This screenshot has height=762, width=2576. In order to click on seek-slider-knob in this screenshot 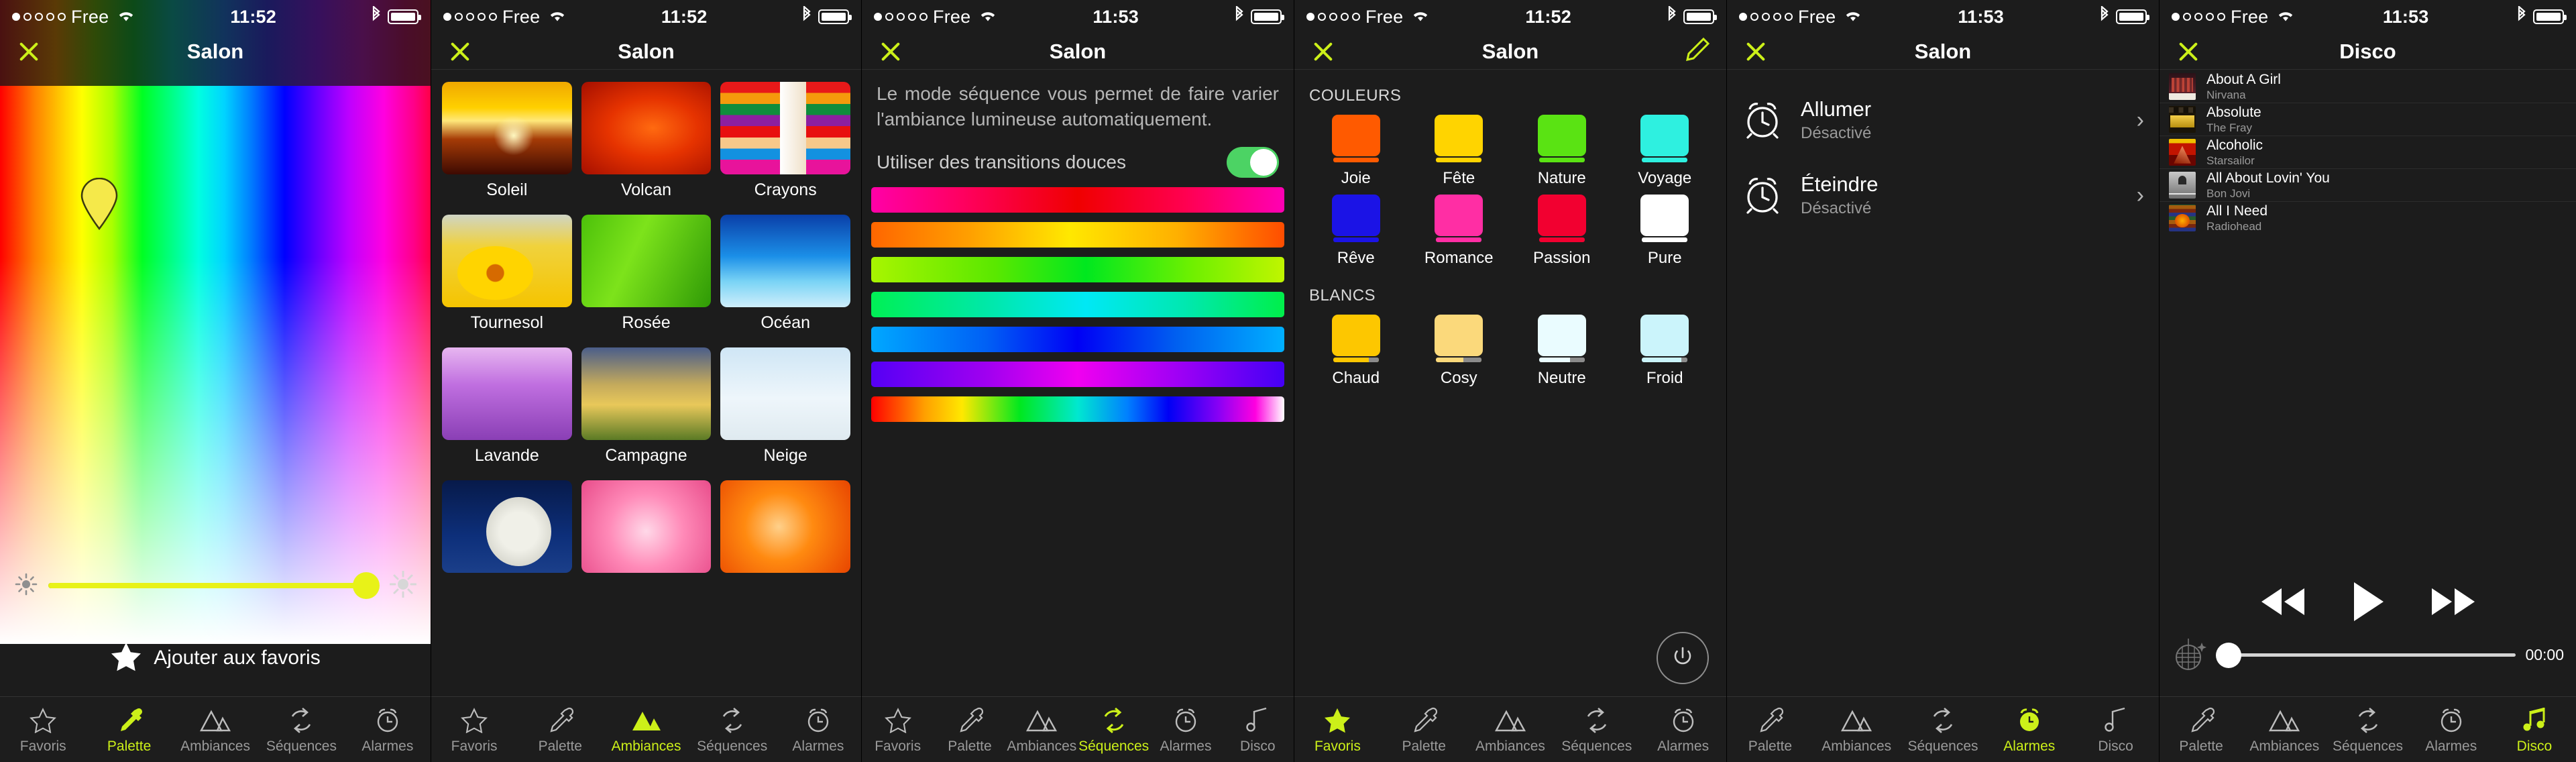, I will do `click(2228, 655)`.